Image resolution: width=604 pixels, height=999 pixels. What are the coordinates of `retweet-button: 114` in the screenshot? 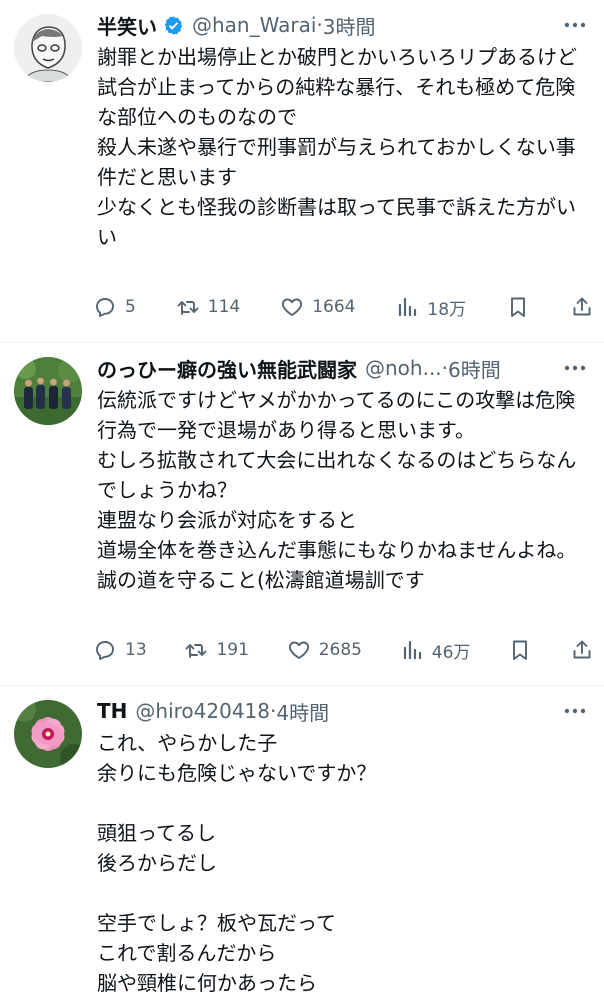 It's located at (208, 307).